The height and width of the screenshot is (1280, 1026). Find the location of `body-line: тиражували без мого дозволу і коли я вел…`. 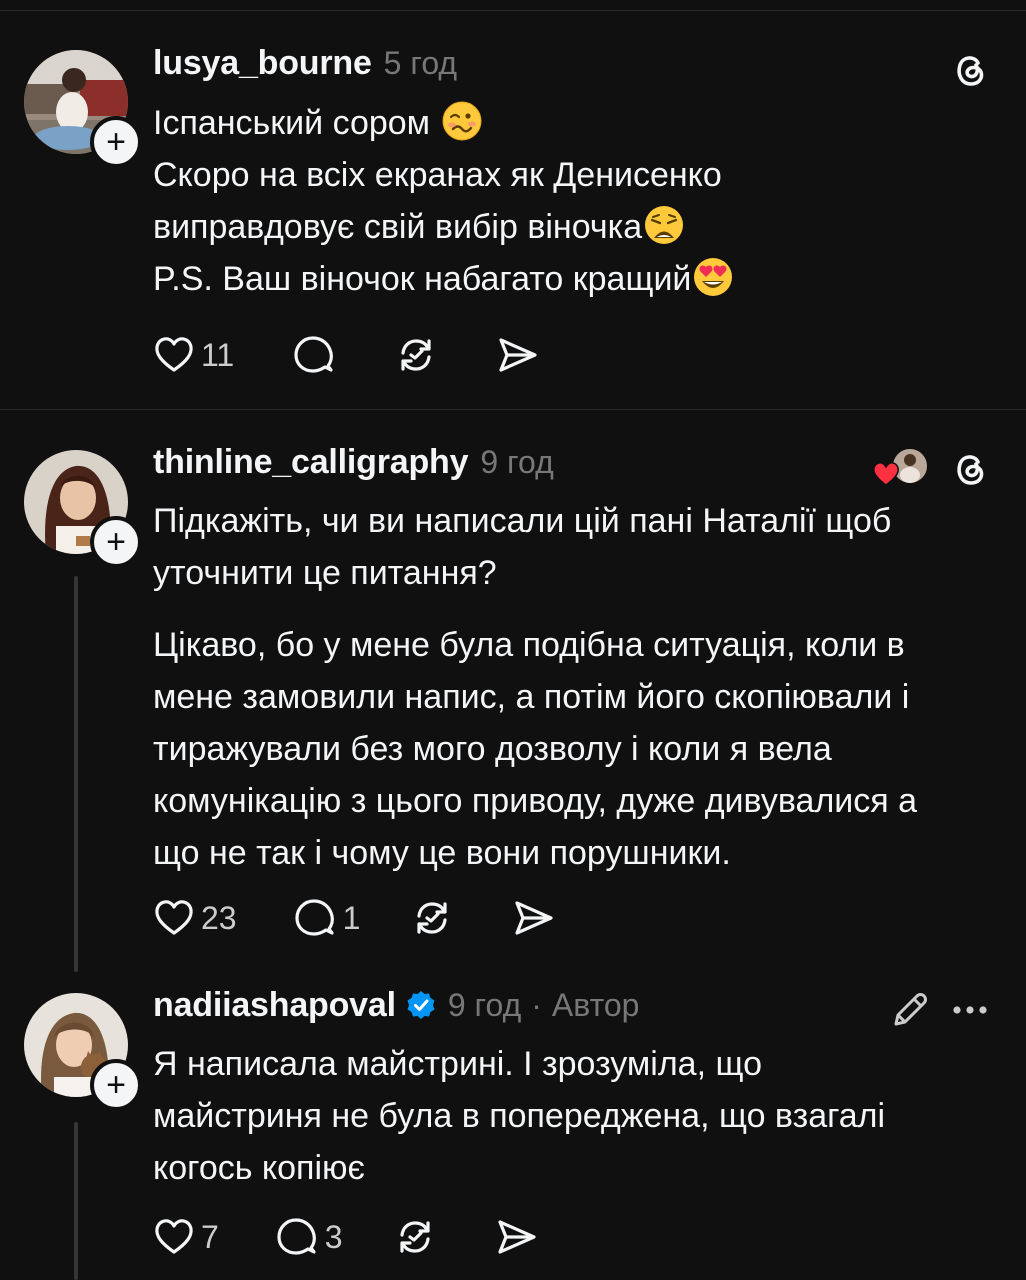

body-line: тиражували без мого дозволу і коли я вел… is located at coordinates (492, 749).